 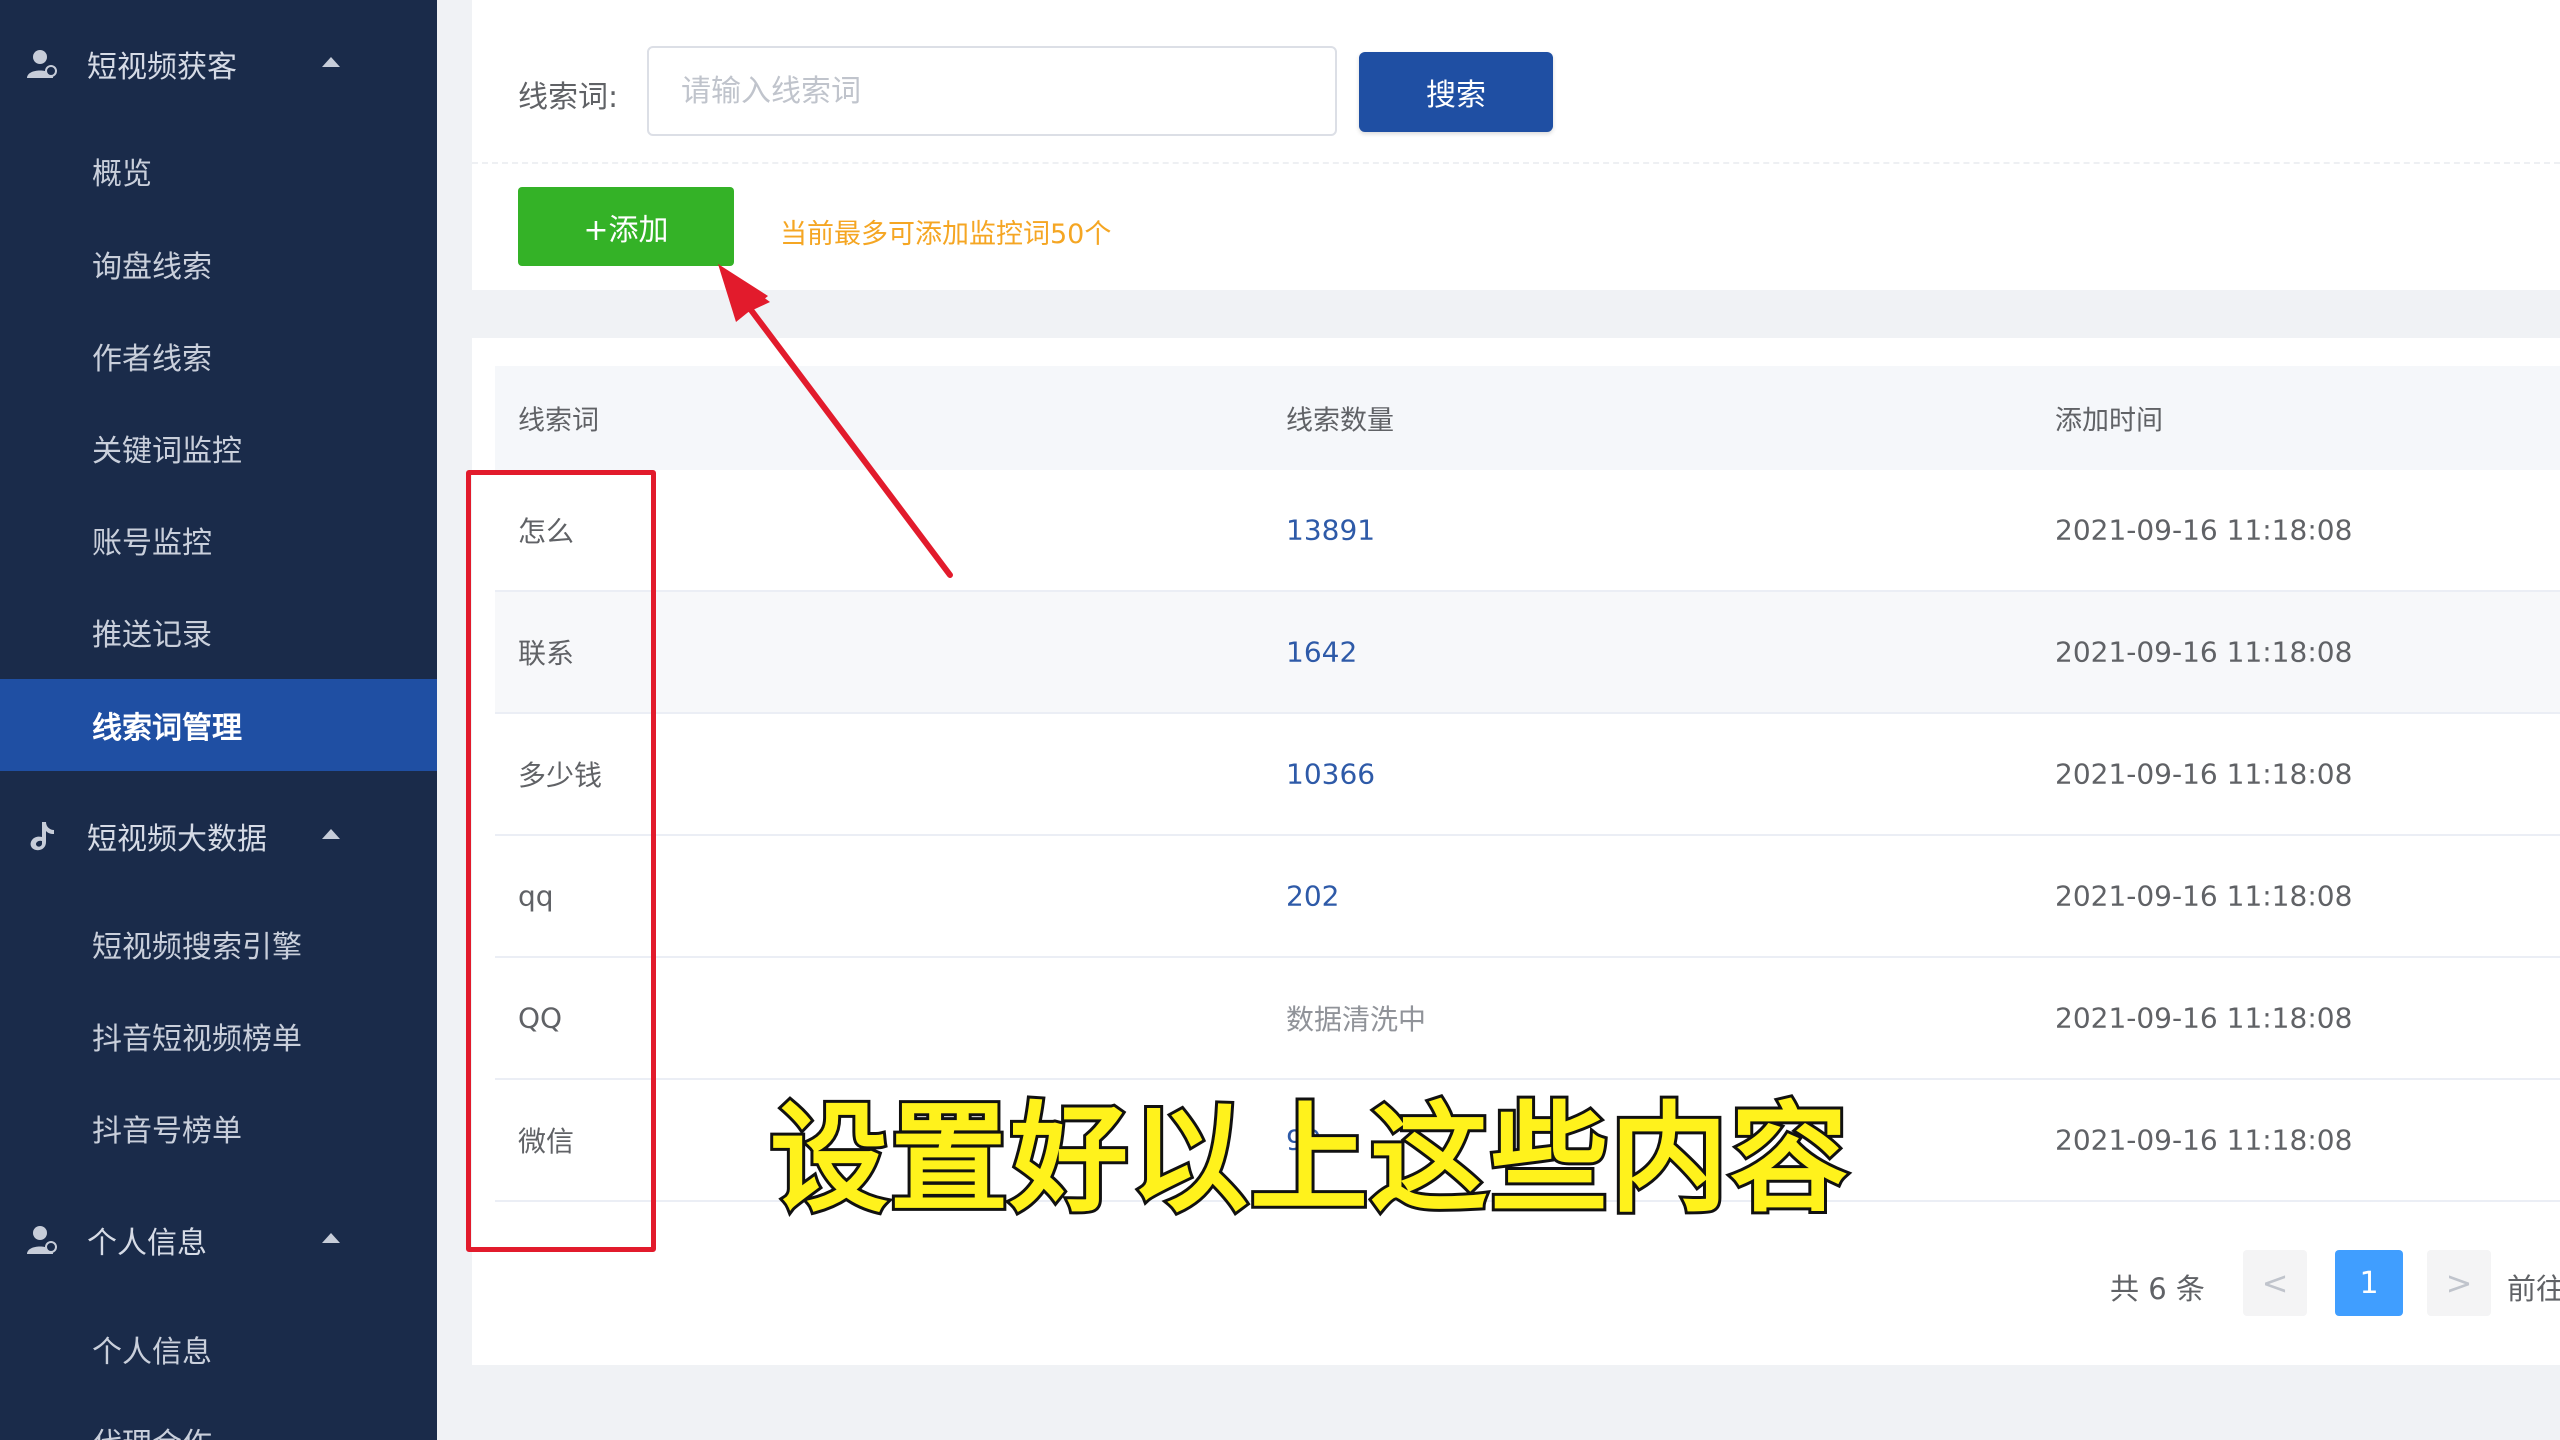 I want to click on cell-lead-count: 10366, so click(x=1330, y=774).